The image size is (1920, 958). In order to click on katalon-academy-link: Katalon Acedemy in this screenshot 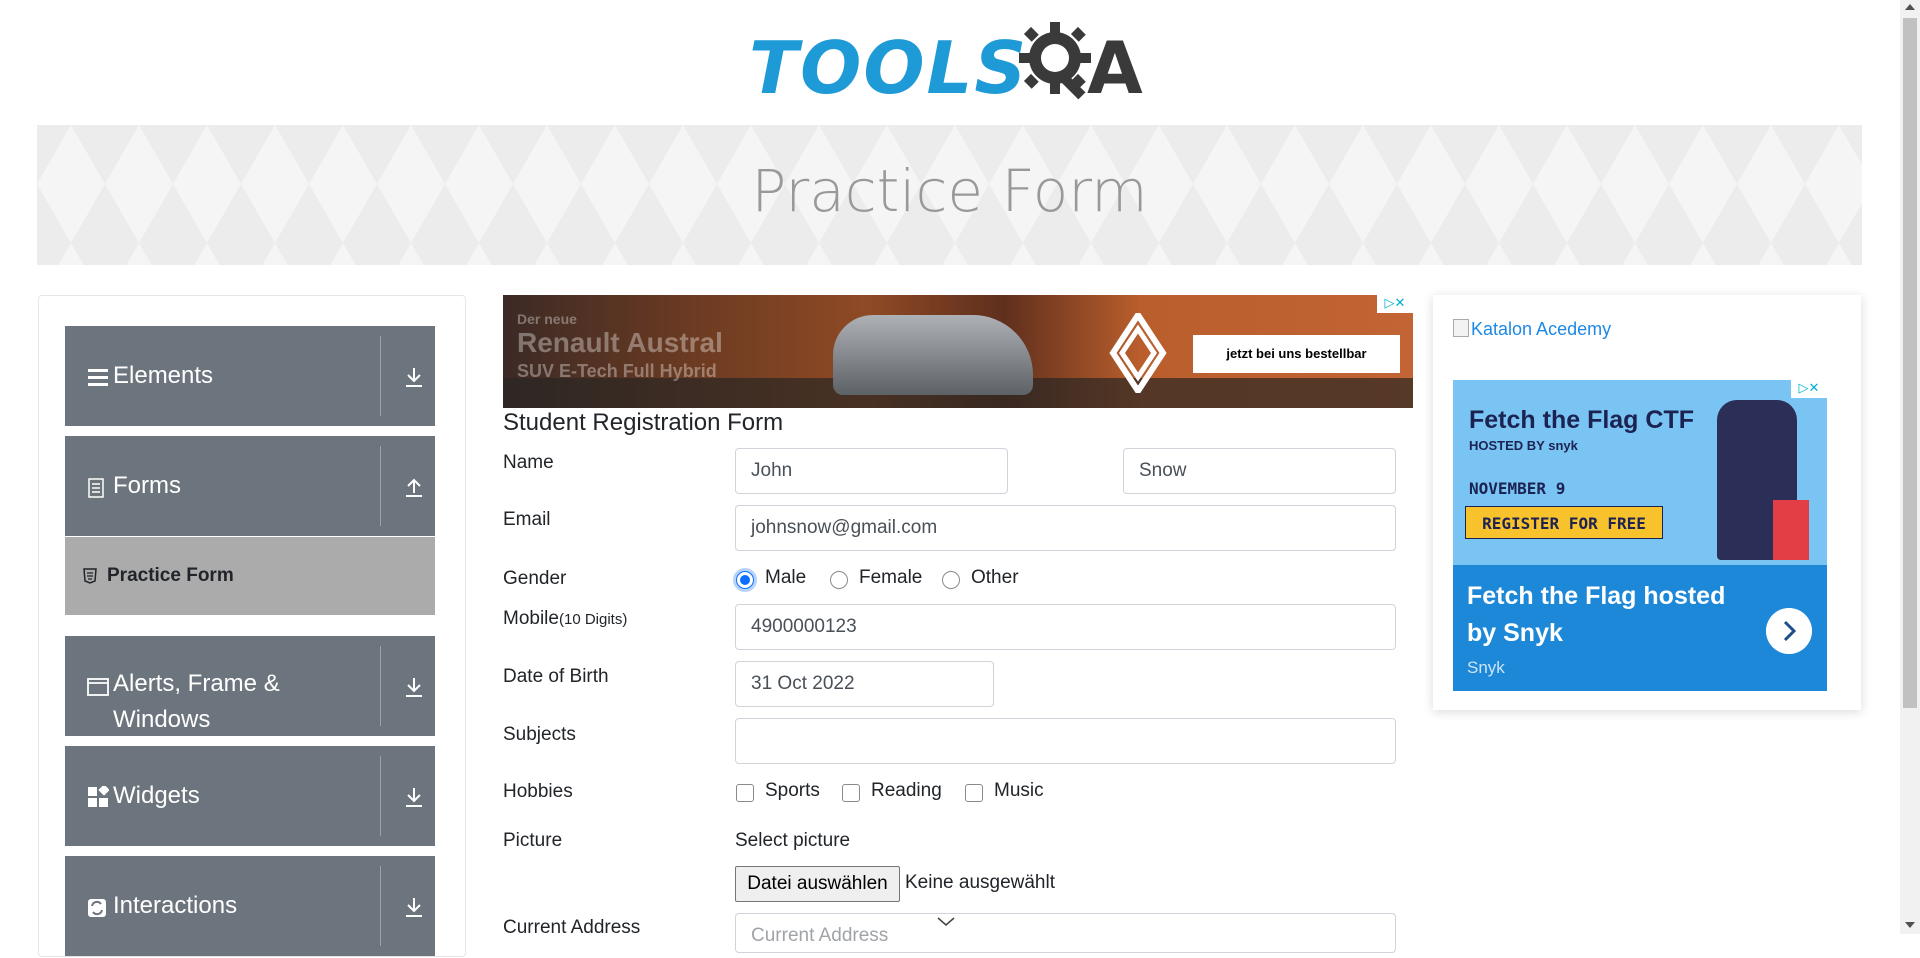, I will do `click(1532, 329)`.